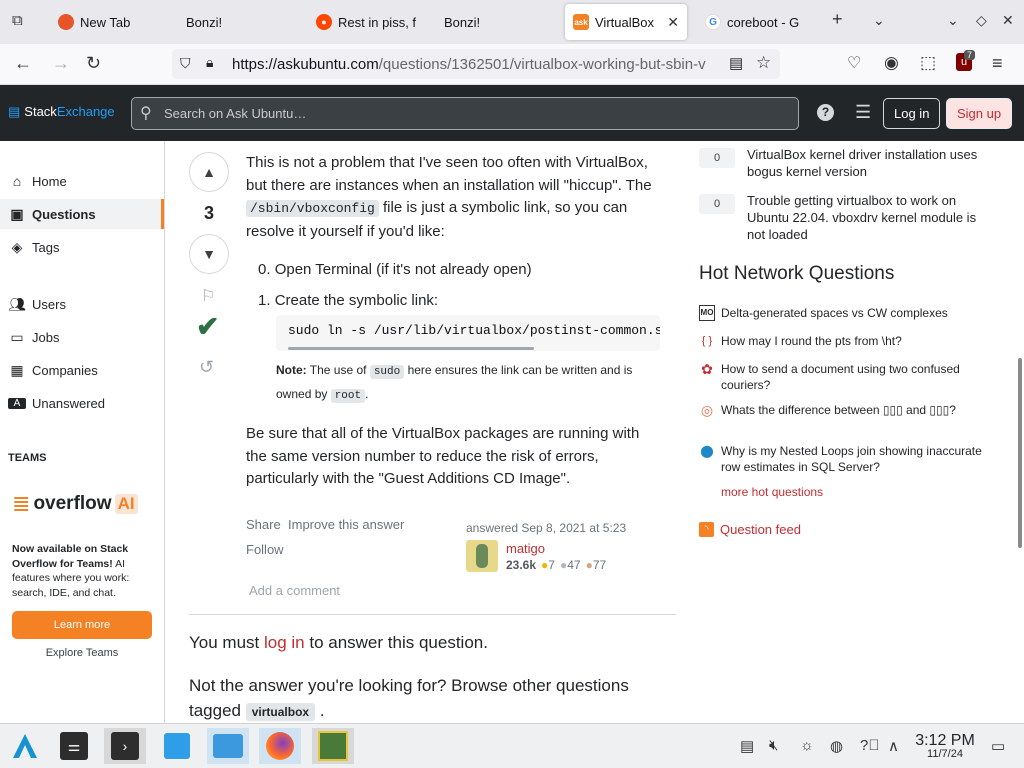  What do you see at coordinates (998, 746) in the screenshot?
I see `show-desktop-icon: ▭` at bounding box center [998, 746].